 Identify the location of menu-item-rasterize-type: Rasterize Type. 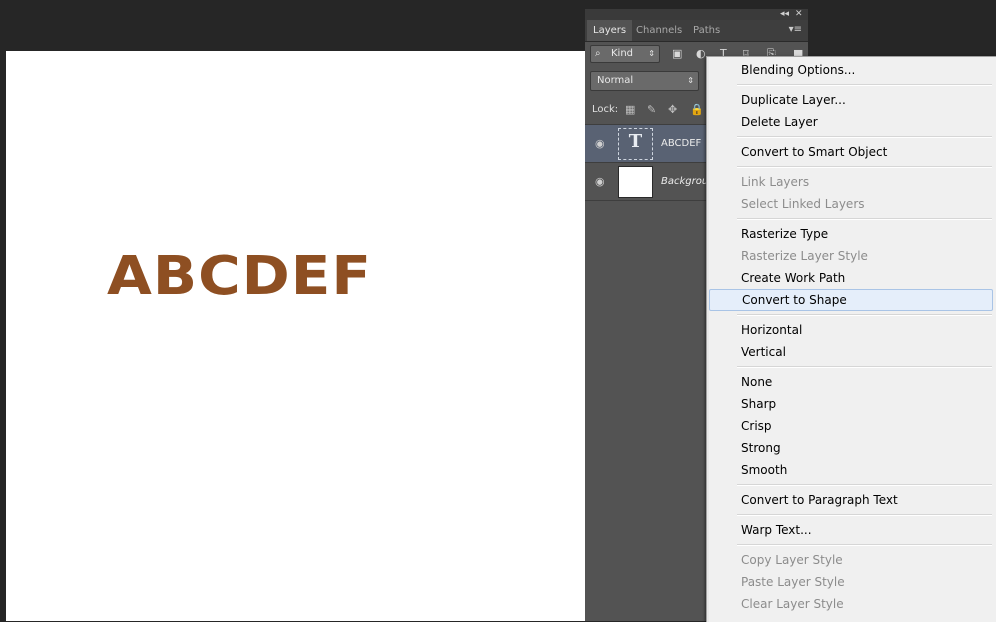
(851, 234).